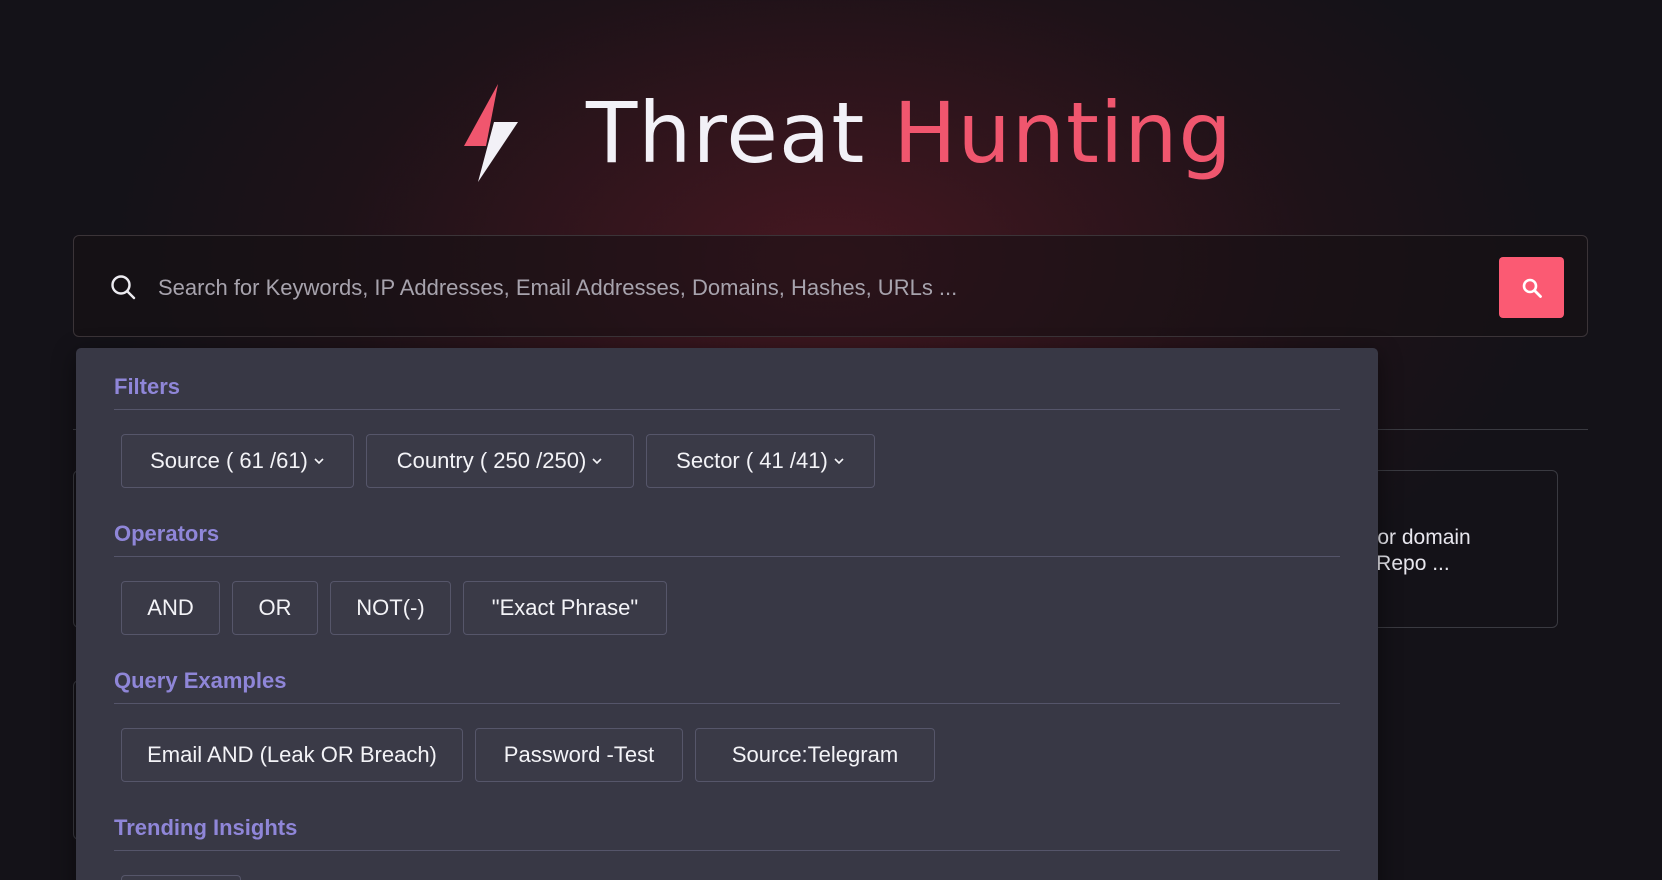 The height and width of the screenshot is (880, 1662). Describe the element at coordinates (752, 460) in the screenshot. I see `sector-filter-label: Sector ( 41 /41)` at that location.